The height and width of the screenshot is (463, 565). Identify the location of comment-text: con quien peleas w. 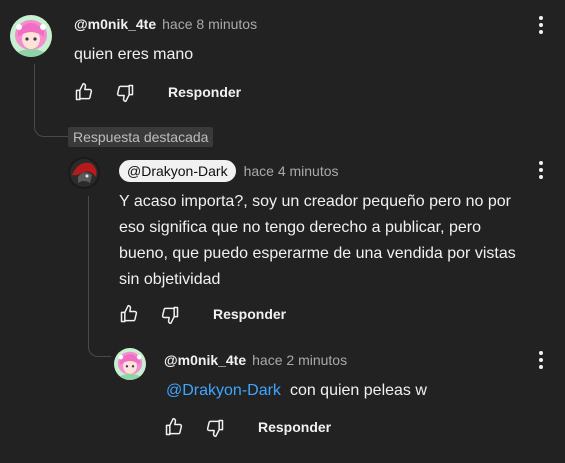
(358, 390).